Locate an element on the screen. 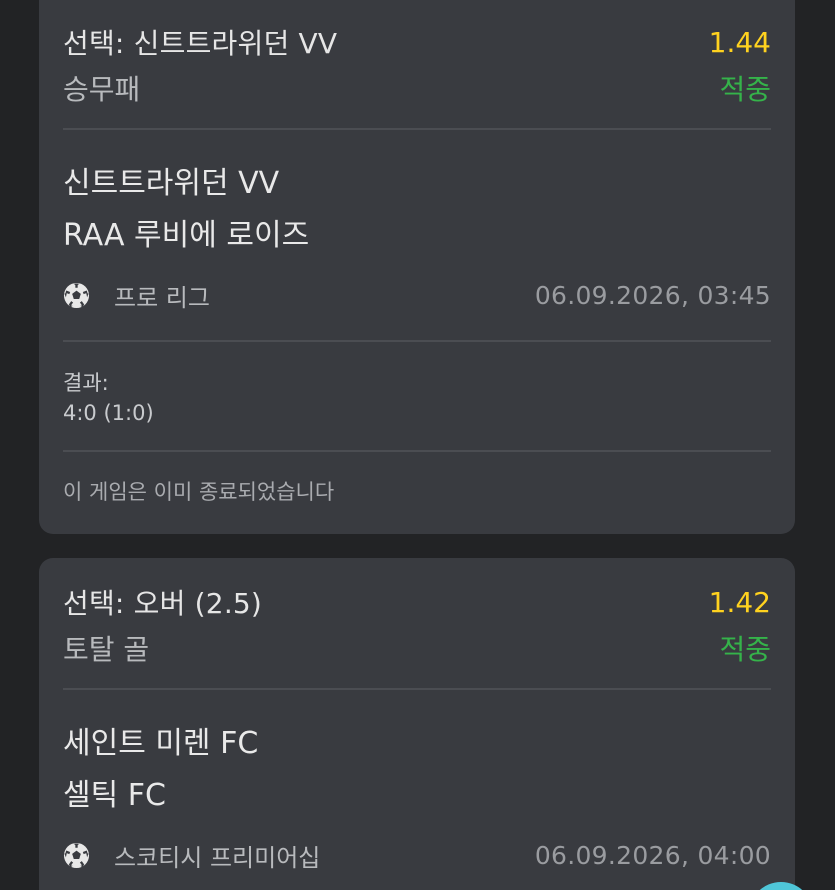 The height and width of the screenshot is (890, 835). league-row: 스코티시 프리미어십 06.09.2026, 04:00 is located at coordinates (417, 855).